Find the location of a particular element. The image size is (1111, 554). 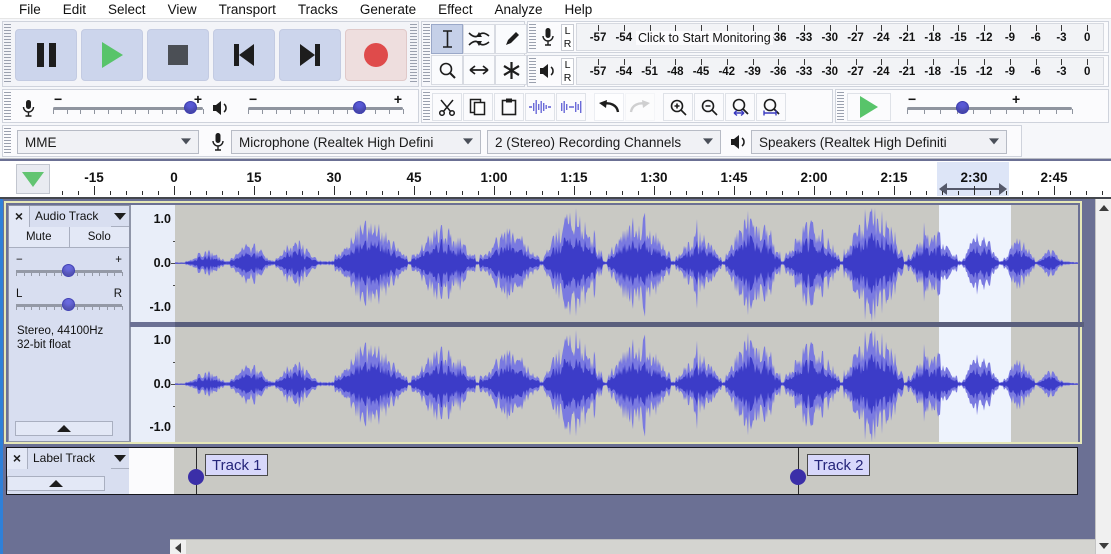

play-button is located at coordinates (112, 55).